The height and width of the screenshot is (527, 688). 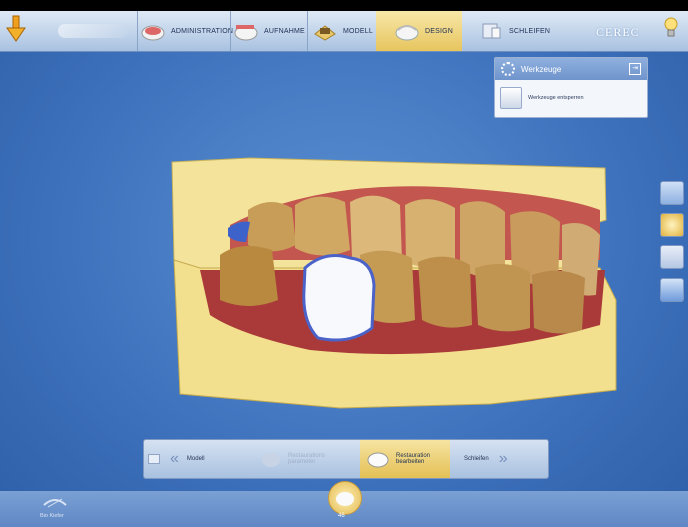 What do you see at coordinates (439, 31) in the screenshot?
I see `step-label: DESIGN` at bounding box center [439, 31].